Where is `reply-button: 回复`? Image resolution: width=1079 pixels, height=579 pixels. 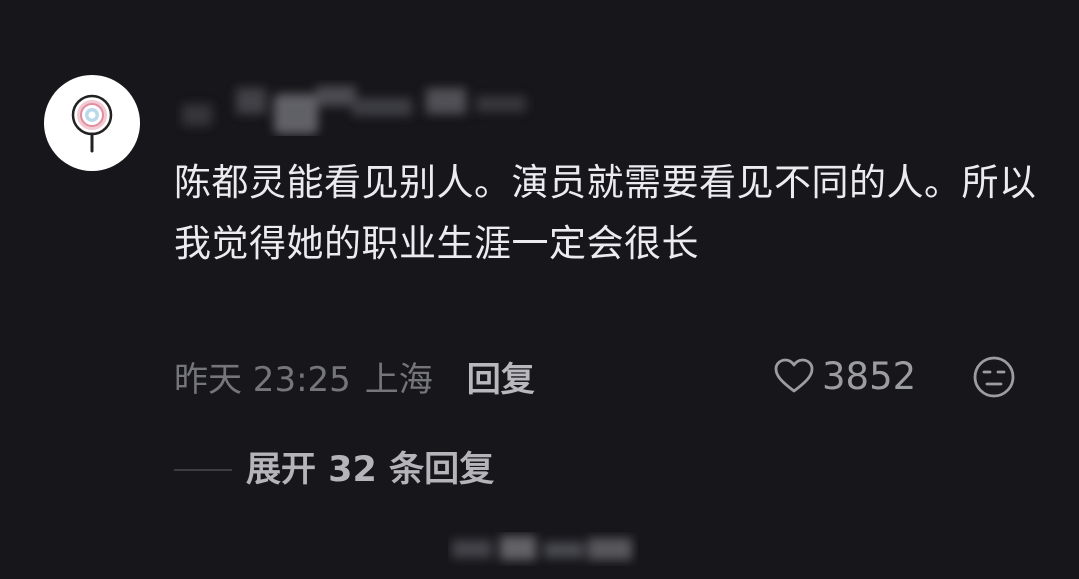 reply-button: 回复 is located at coordinates (501, 376).